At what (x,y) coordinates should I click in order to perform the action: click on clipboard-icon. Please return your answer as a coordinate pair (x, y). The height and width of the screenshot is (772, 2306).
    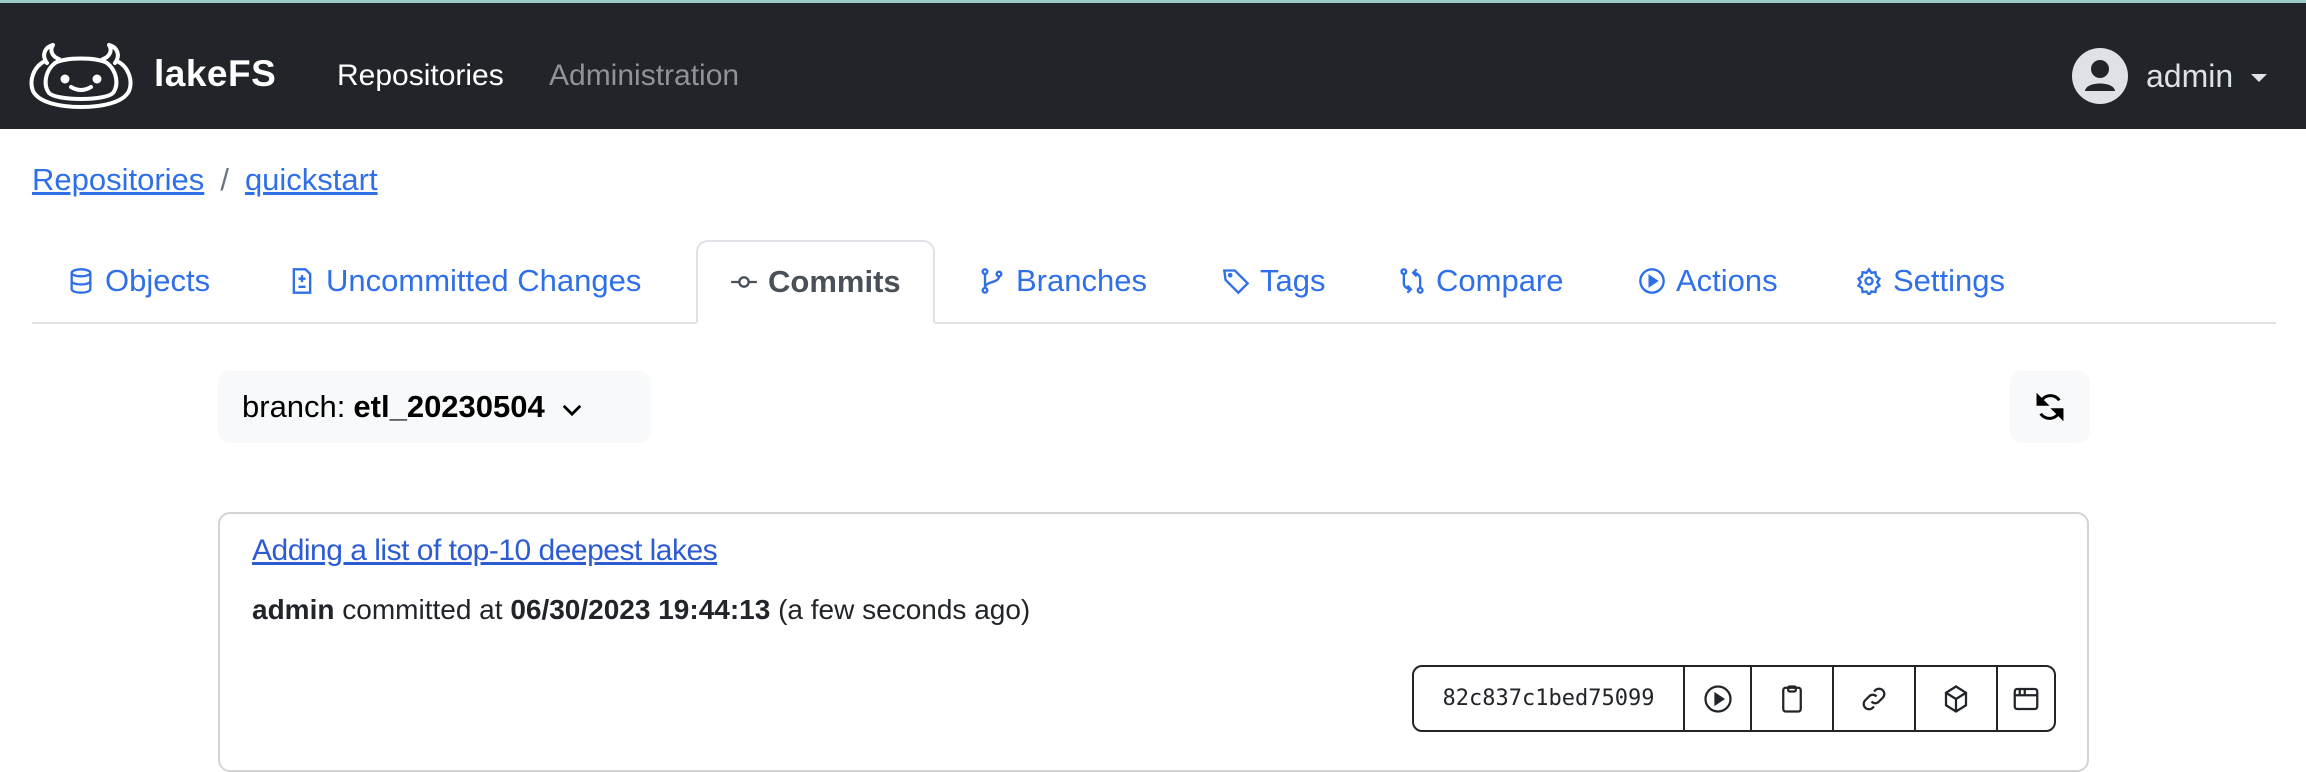
    Looking at the image, I should click on (1792, 698).